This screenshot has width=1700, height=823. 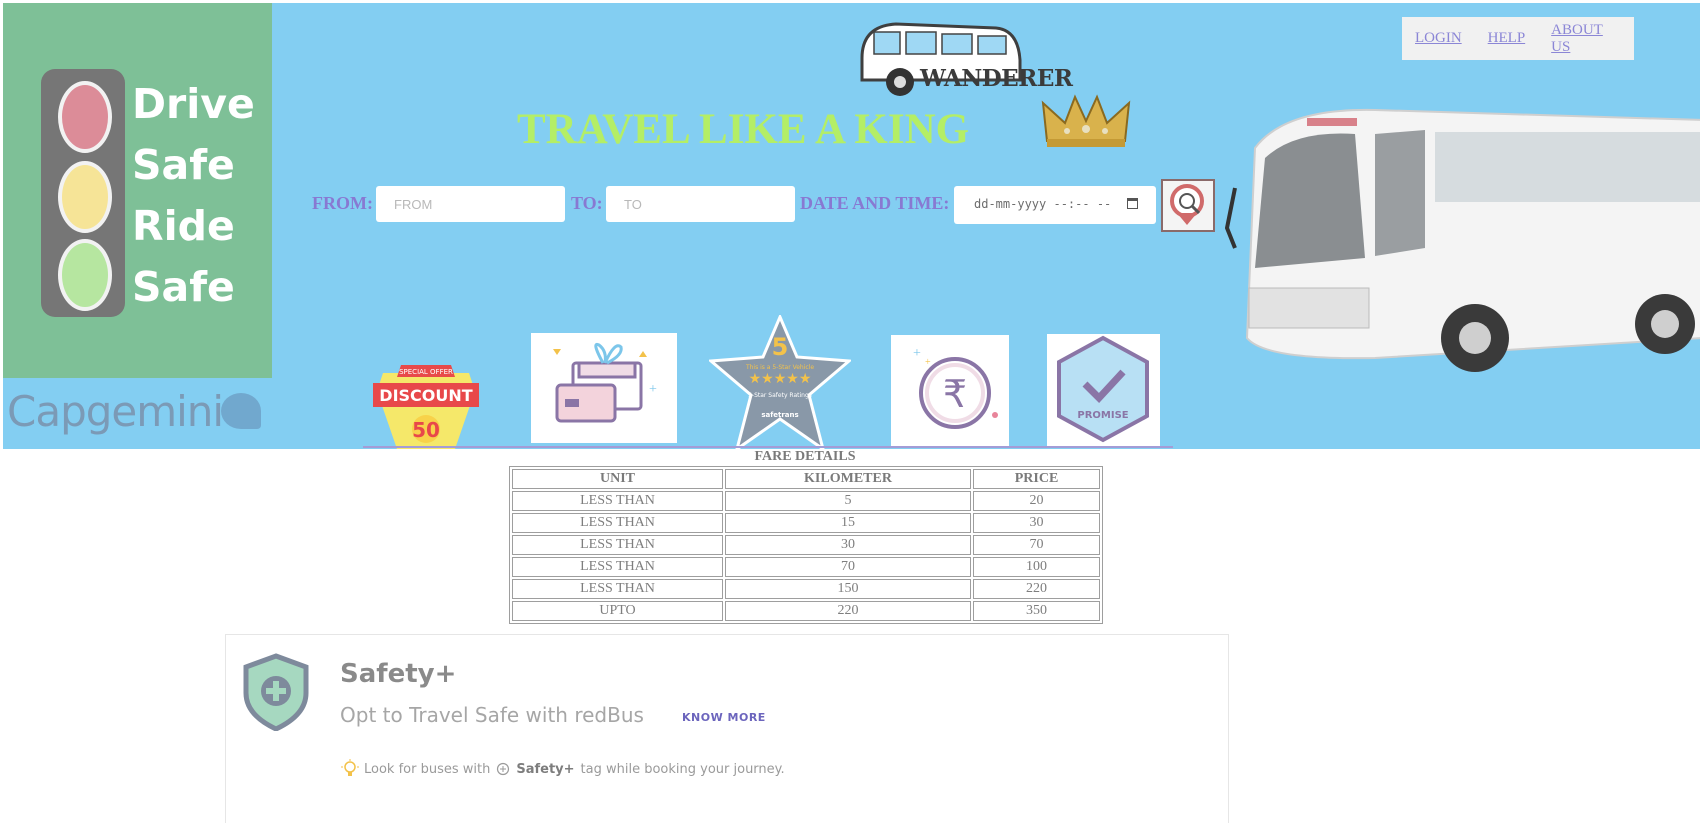 What do you see at coordinates (183, 226) in the screenshot?
I see `drive-word-3: Ride` at bounding box center [183, 226].